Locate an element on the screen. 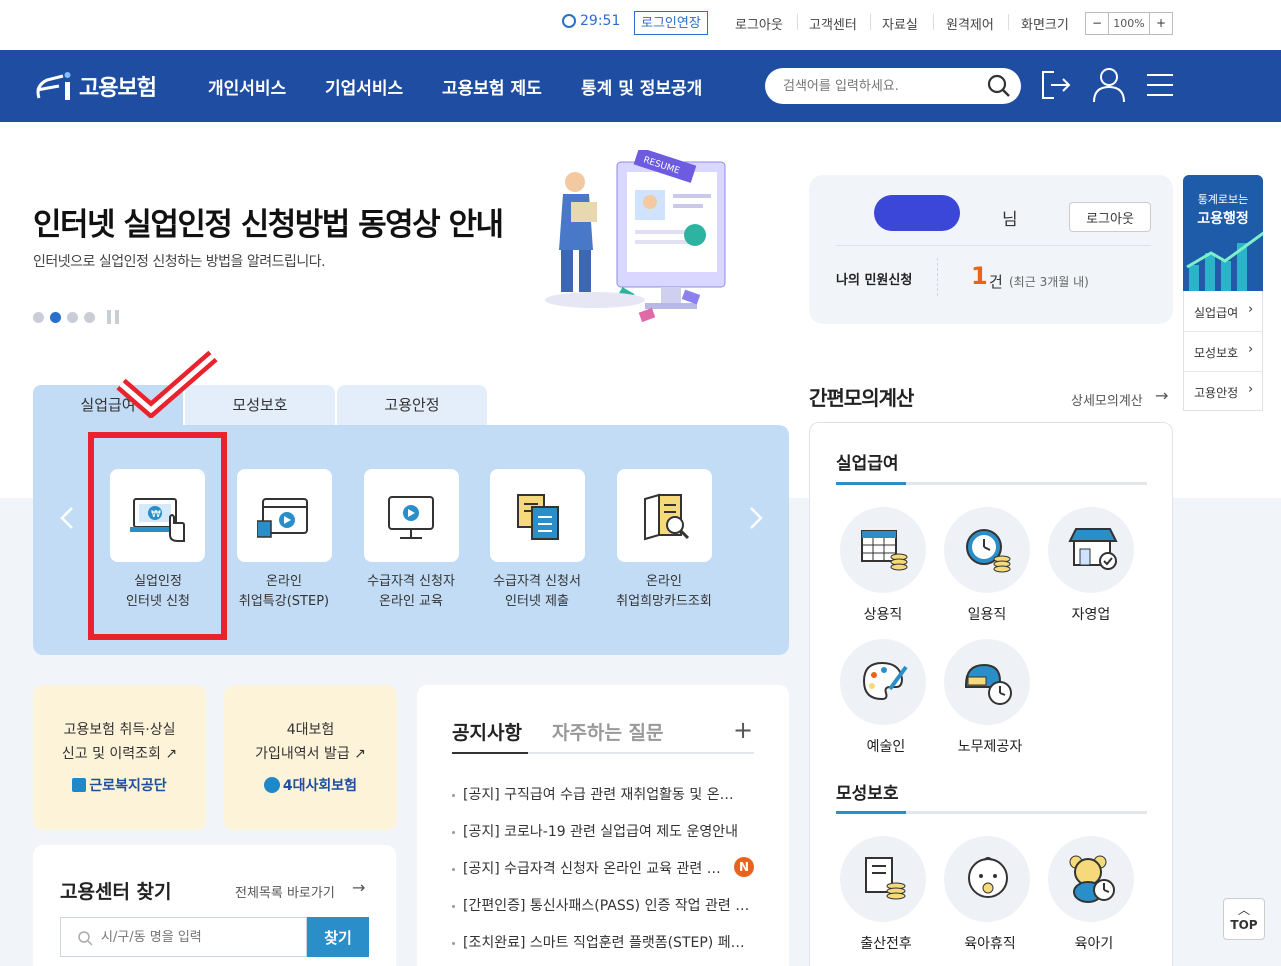  hero-illustration: RESUME is located at coordinates (635, 236).